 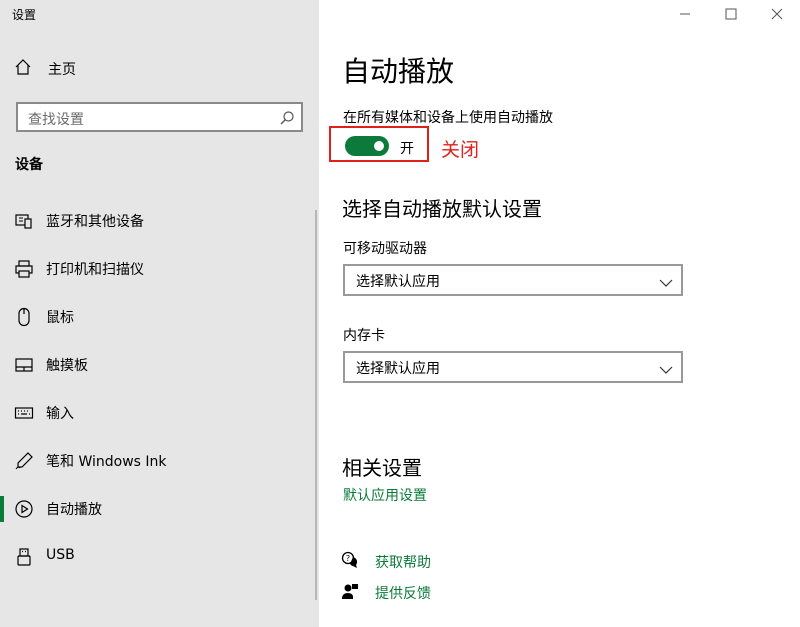 I want to click on get-help-label: 获取帮助, so click(x=403, y=563).